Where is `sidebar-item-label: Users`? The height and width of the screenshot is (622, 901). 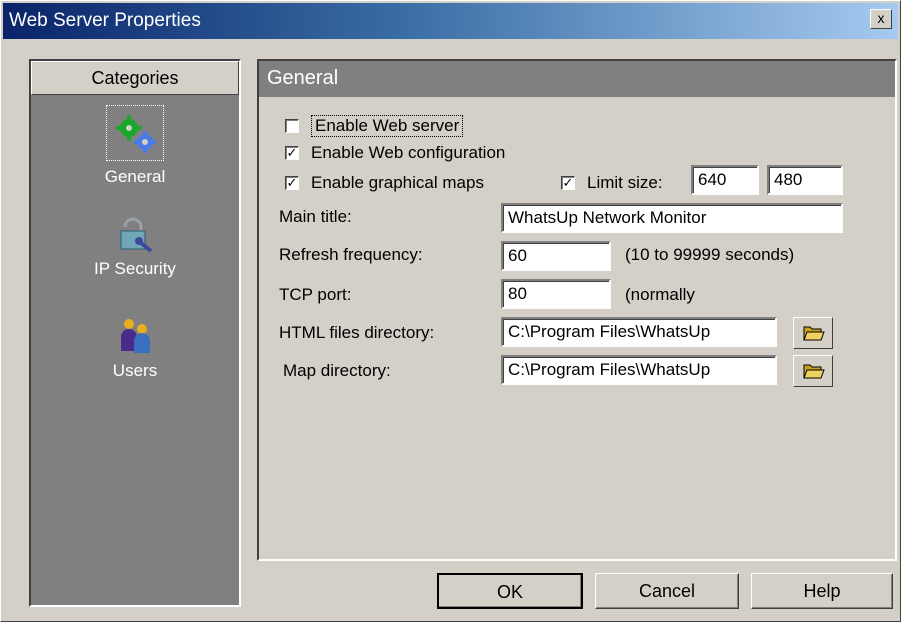 sidebar-item-label: Users is located at coordinates (135, 370).